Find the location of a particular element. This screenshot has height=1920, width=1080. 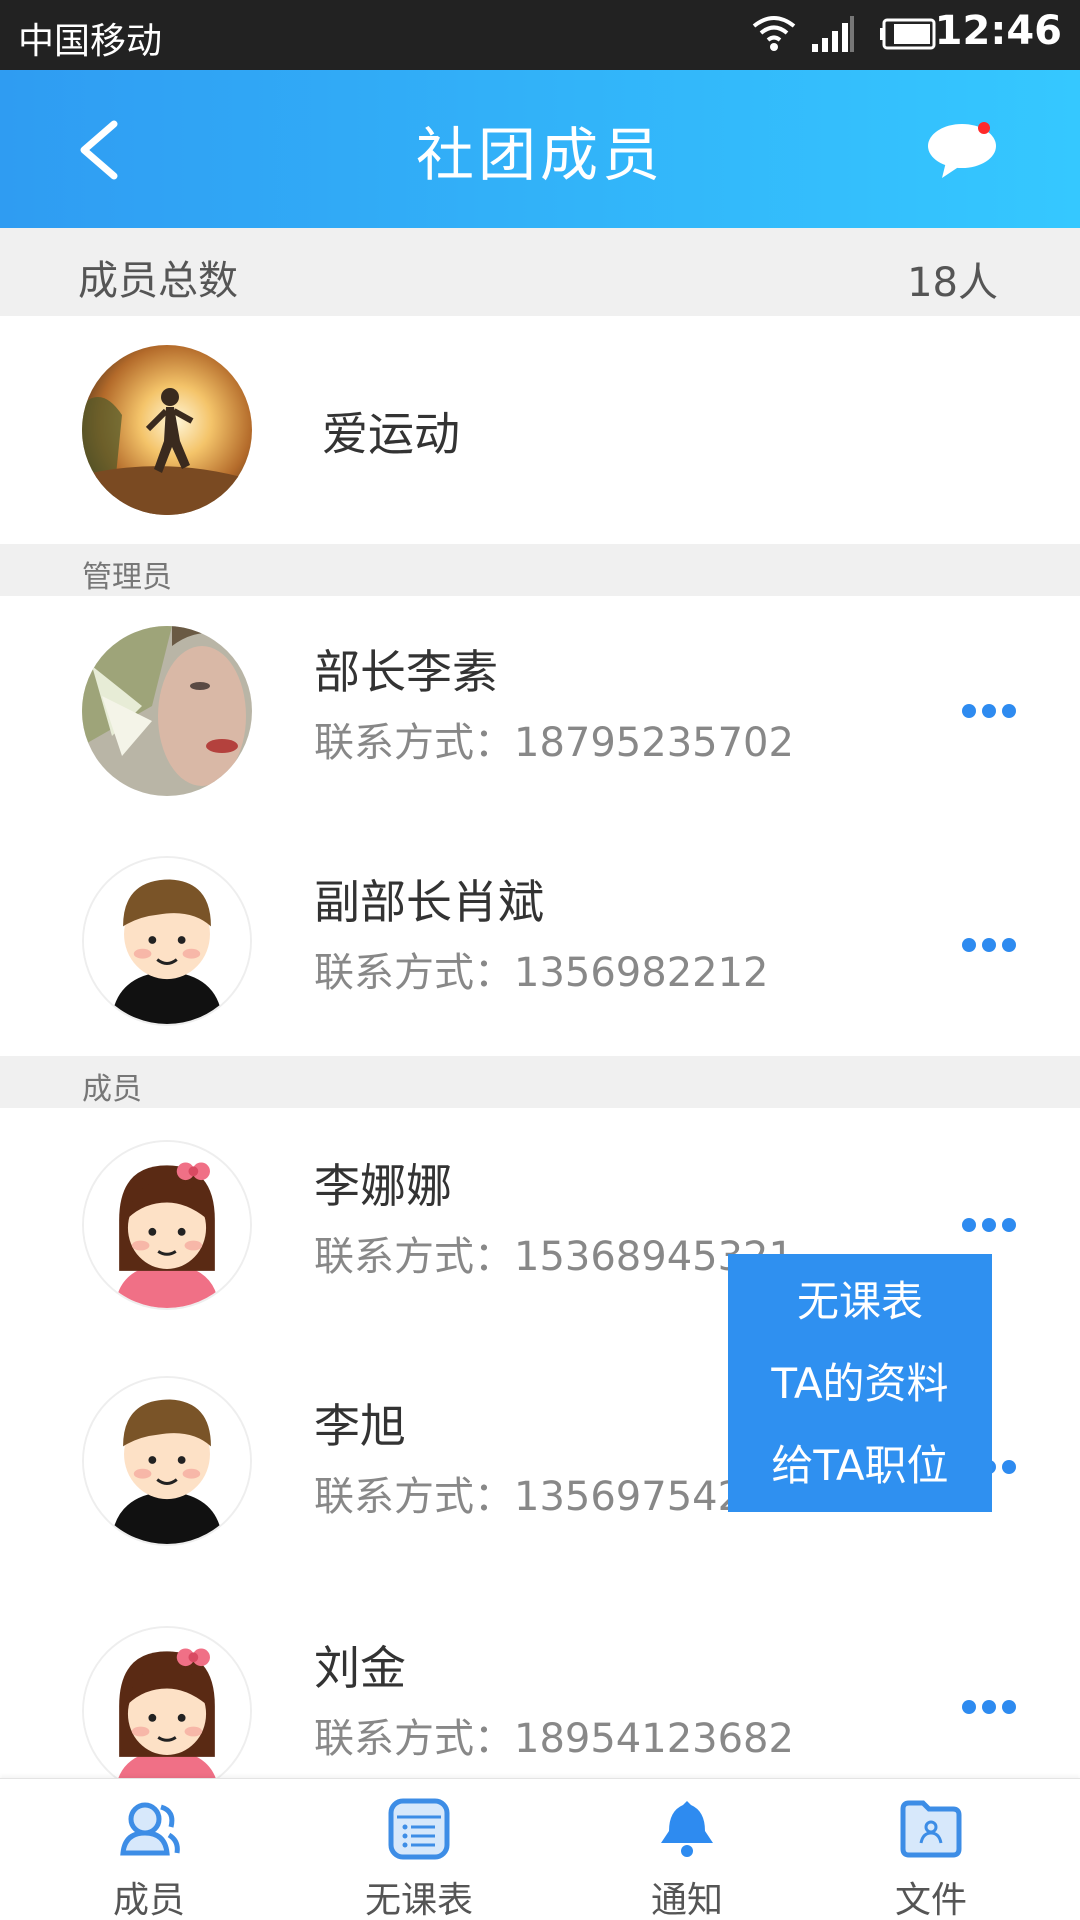

chat-bubble-icon is located at coordinates (962, 150).